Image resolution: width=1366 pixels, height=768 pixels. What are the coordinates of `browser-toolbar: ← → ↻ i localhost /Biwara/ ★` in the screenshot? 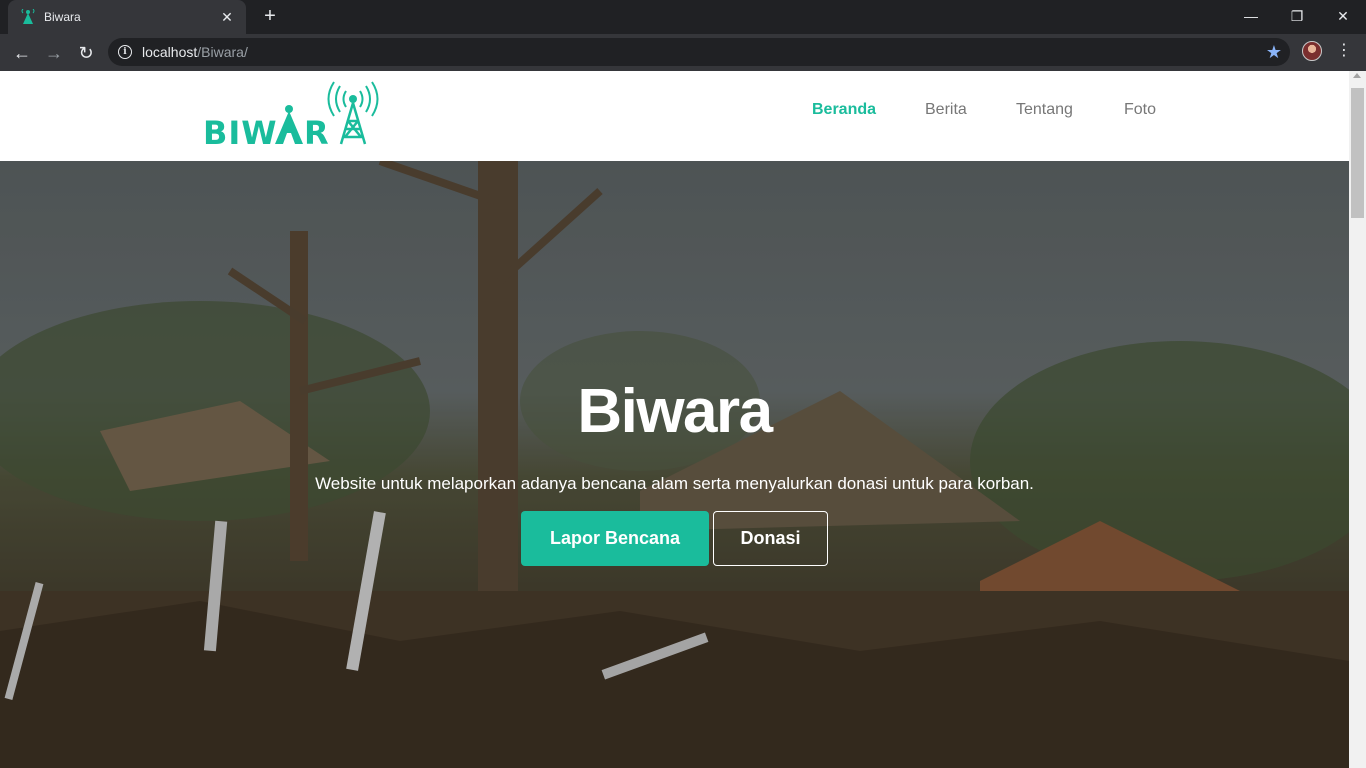 It's located at (683, 52).